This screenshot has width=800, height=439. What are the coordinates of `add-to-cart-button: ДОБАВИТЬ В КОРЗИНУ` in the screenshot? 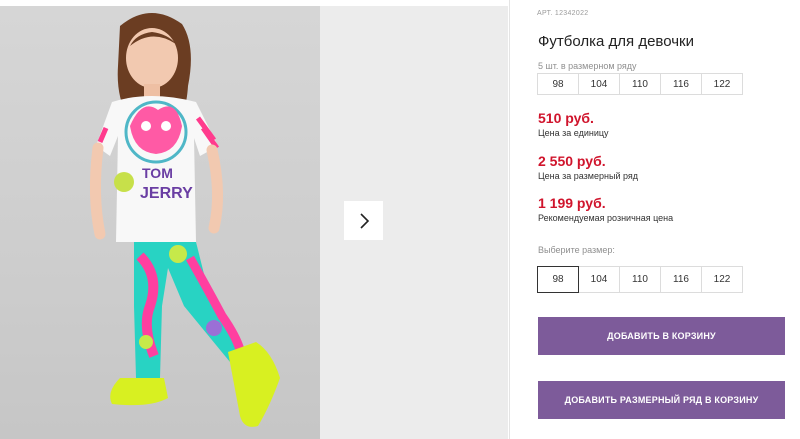 It's located at (661, 336).